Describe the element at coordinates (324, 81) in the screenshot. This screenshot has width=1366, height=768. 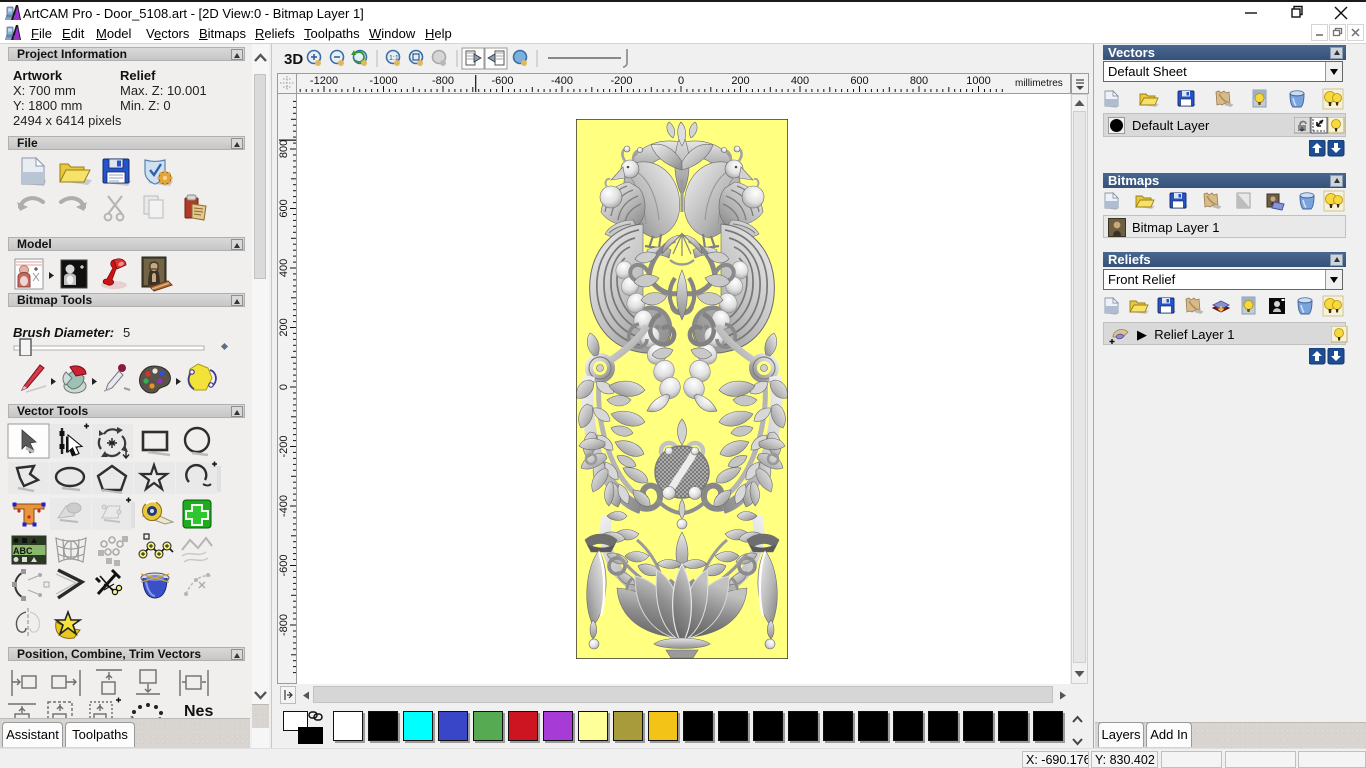
I see `svg-text: -1200` at that location.